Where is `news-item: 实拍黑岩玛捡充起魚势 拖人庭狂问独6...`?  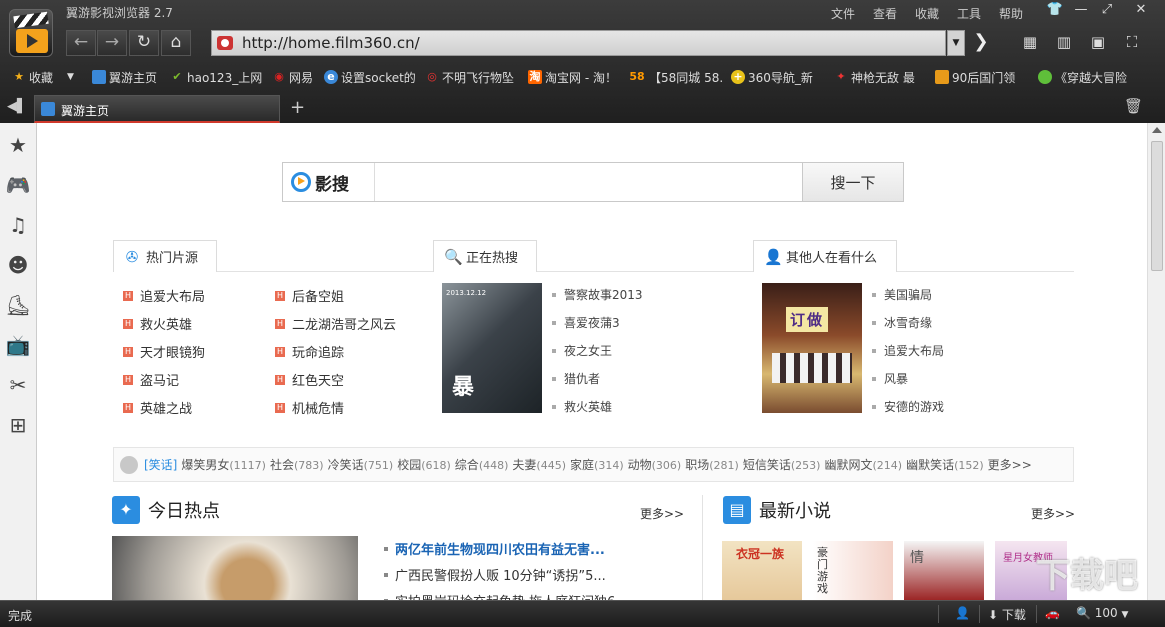 news-item: 实拍黑岩玛捡充起魚势 拖人庭狂问独6... is located at coordinates (506, 595).